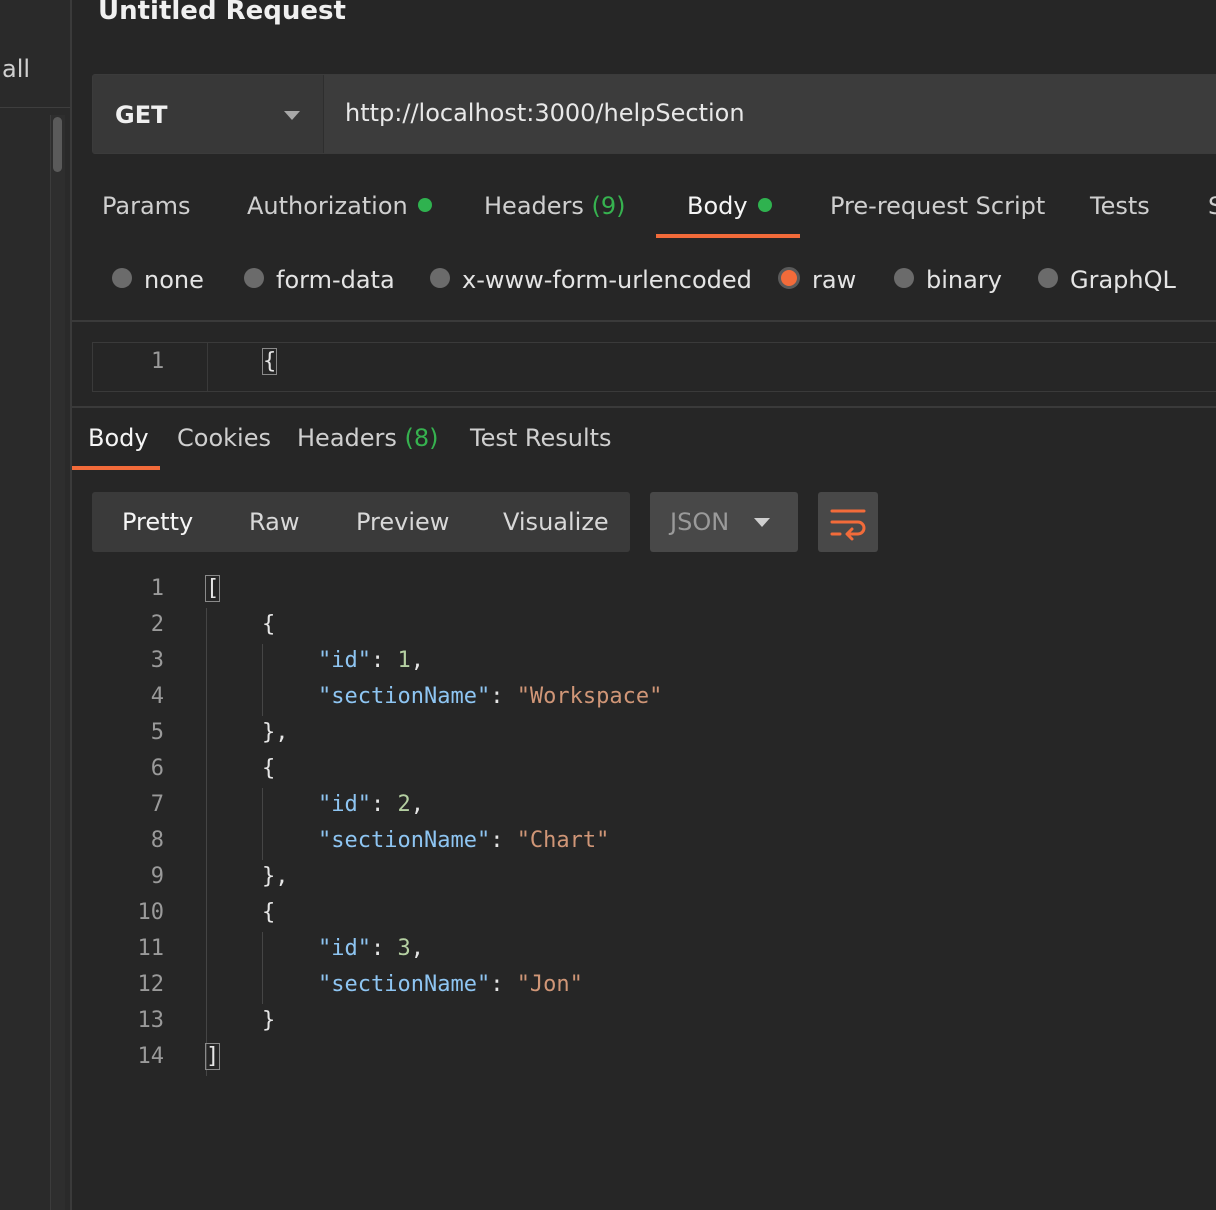  Describe the element at coordinates (612, 662) in the screenshot. I see `code-line: 3 "id": 1,` at that location.